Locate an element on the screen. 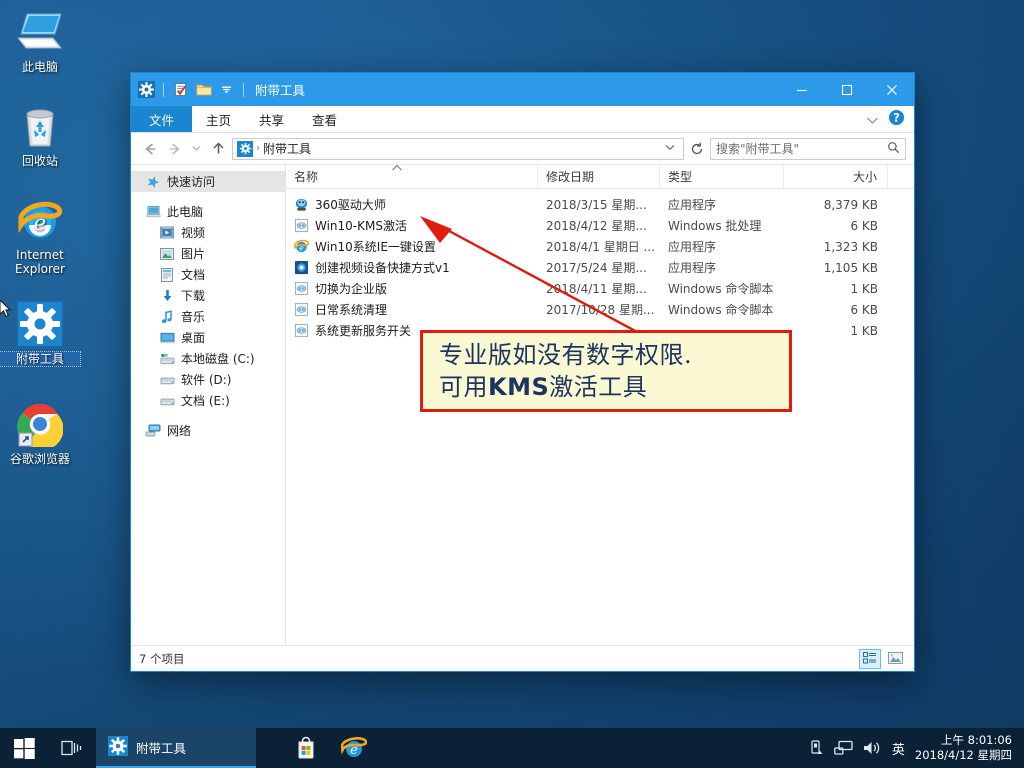  sidebar-item-music: 音乐 is located at coordinates (208, 316).